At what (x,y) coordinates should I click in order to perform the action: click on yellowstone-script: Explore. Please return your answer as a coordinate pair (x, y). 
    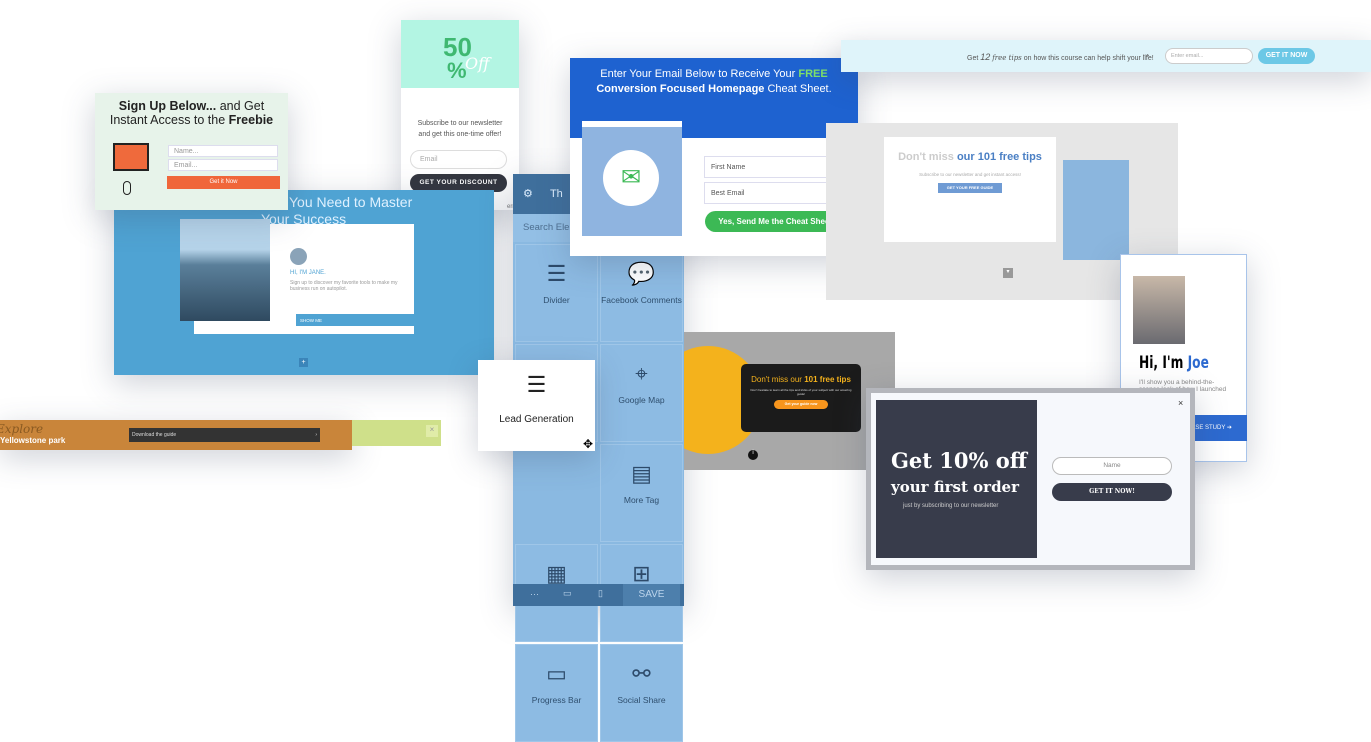
    Looking at the image, I should click on (22, 429).